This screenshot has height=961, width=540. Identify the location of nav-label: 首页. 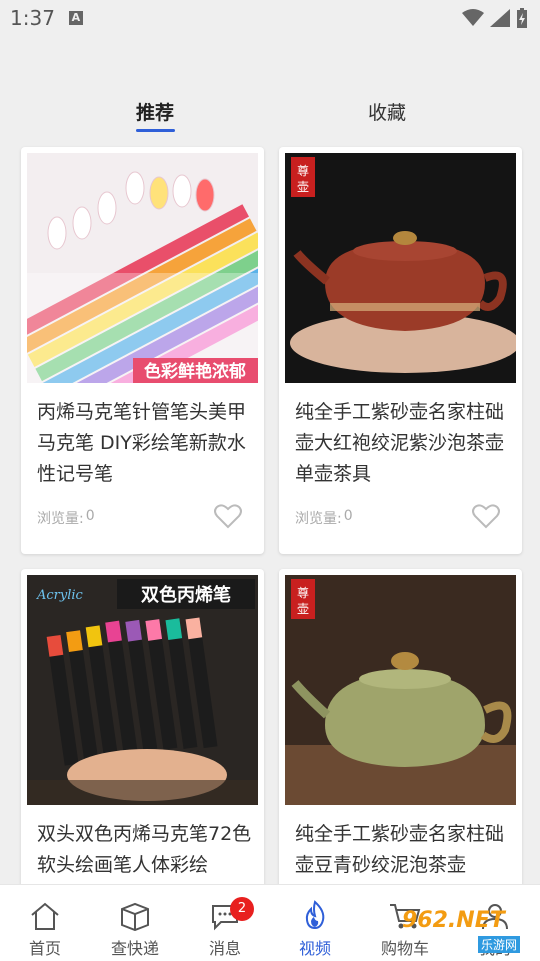
(44, 948).